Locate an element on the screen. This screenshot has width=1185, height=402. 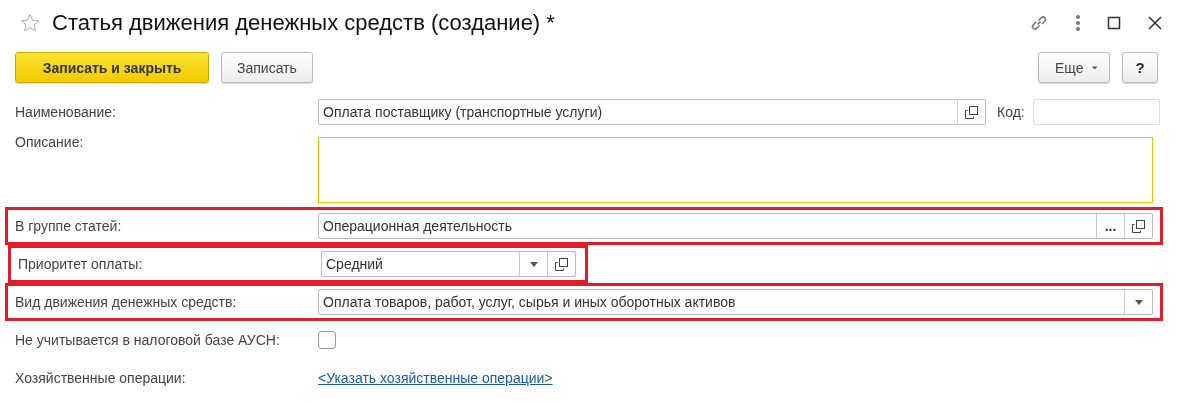
field-label: В группе статей: is located at coordinates (69, 226).